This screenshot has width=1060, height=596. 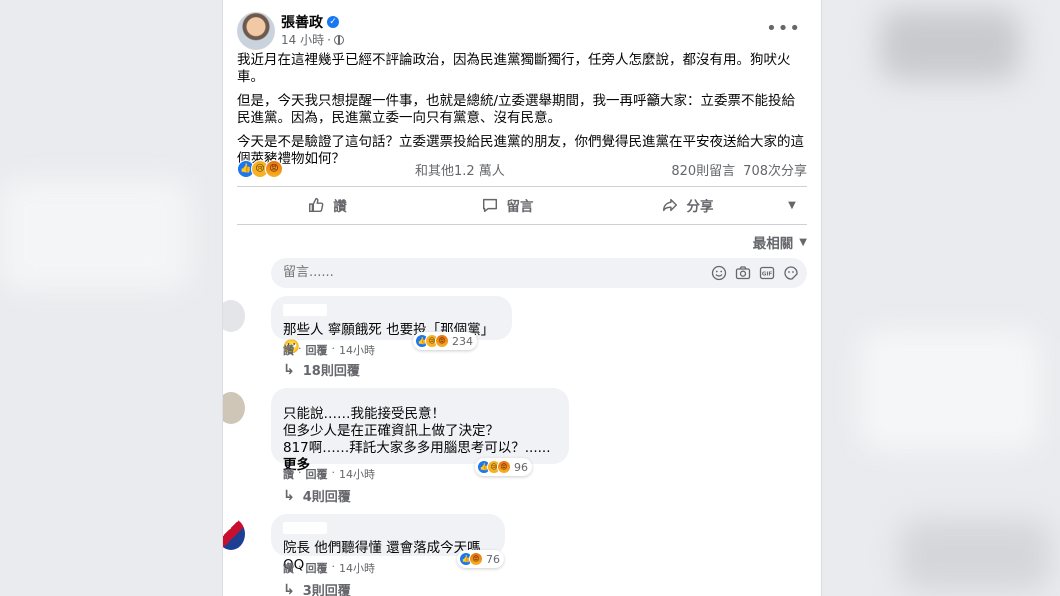 I want to click on post-time: 14 小時, so click(x=302, y=39).